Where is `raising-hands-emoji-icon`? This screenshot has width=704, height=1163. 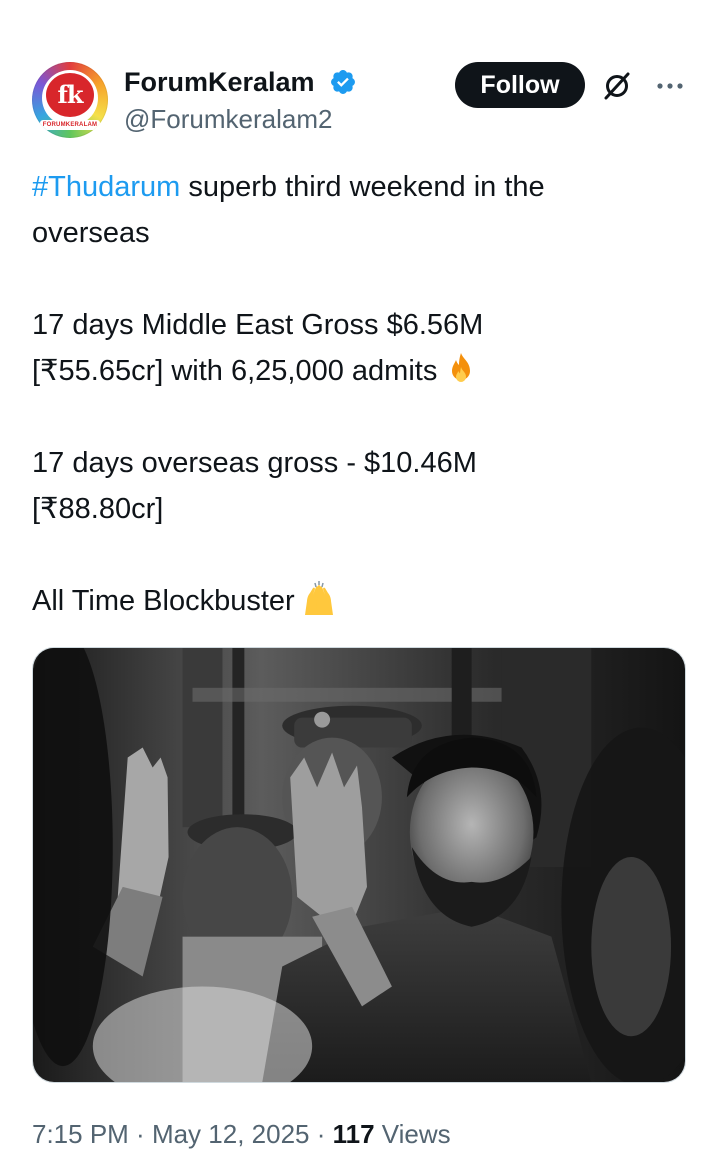
raising-hands-emoji-icon is located at coordinates (318, 598).